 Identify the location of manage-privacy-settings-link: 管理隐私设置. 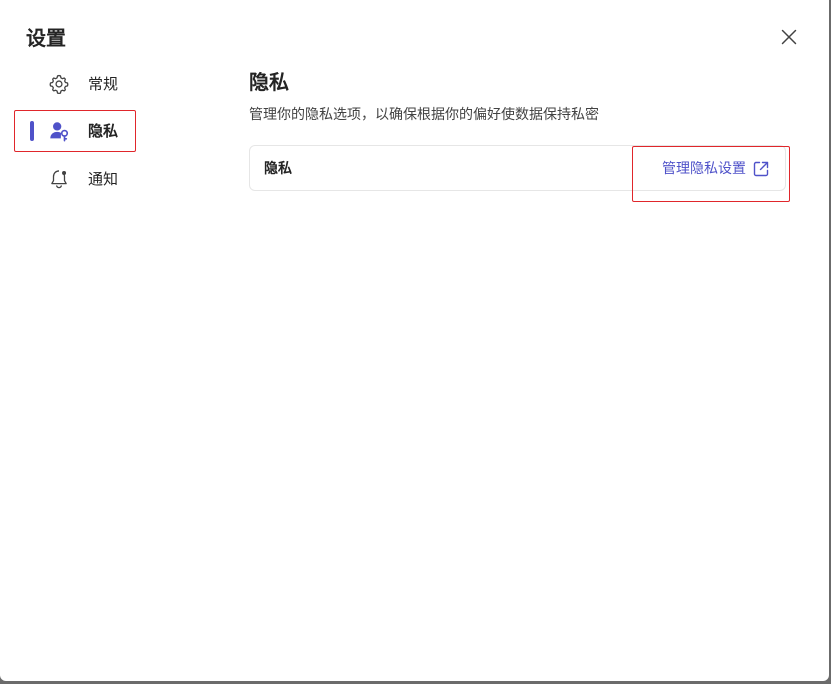
(716, 169).